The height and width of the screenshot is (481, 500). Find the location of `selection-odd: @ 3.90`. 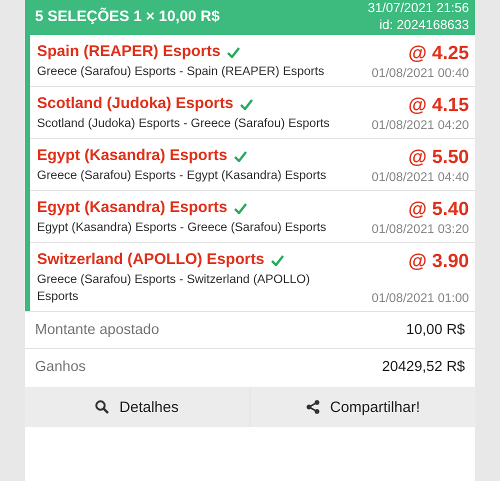

selection-odd: @ 3.90 is located at coordinates (438, 262).